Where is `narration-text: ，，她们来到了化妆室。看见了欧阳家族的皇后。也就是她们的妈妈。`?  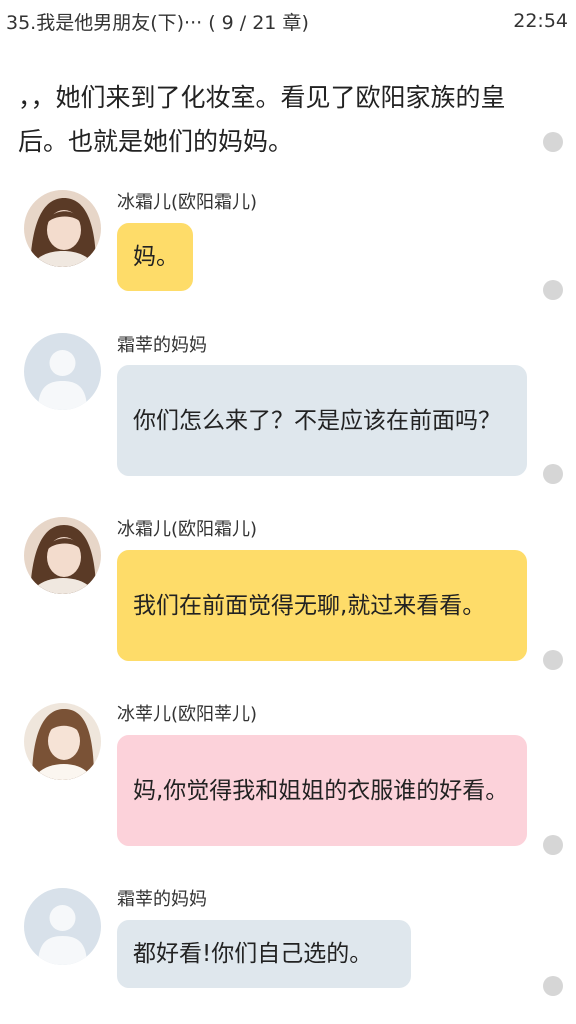 narration-text: ，，她们来到了化妆室。看见了欧阳家族的皇后。也就是她们的妈妈。 is located at coordinates (262, 119).